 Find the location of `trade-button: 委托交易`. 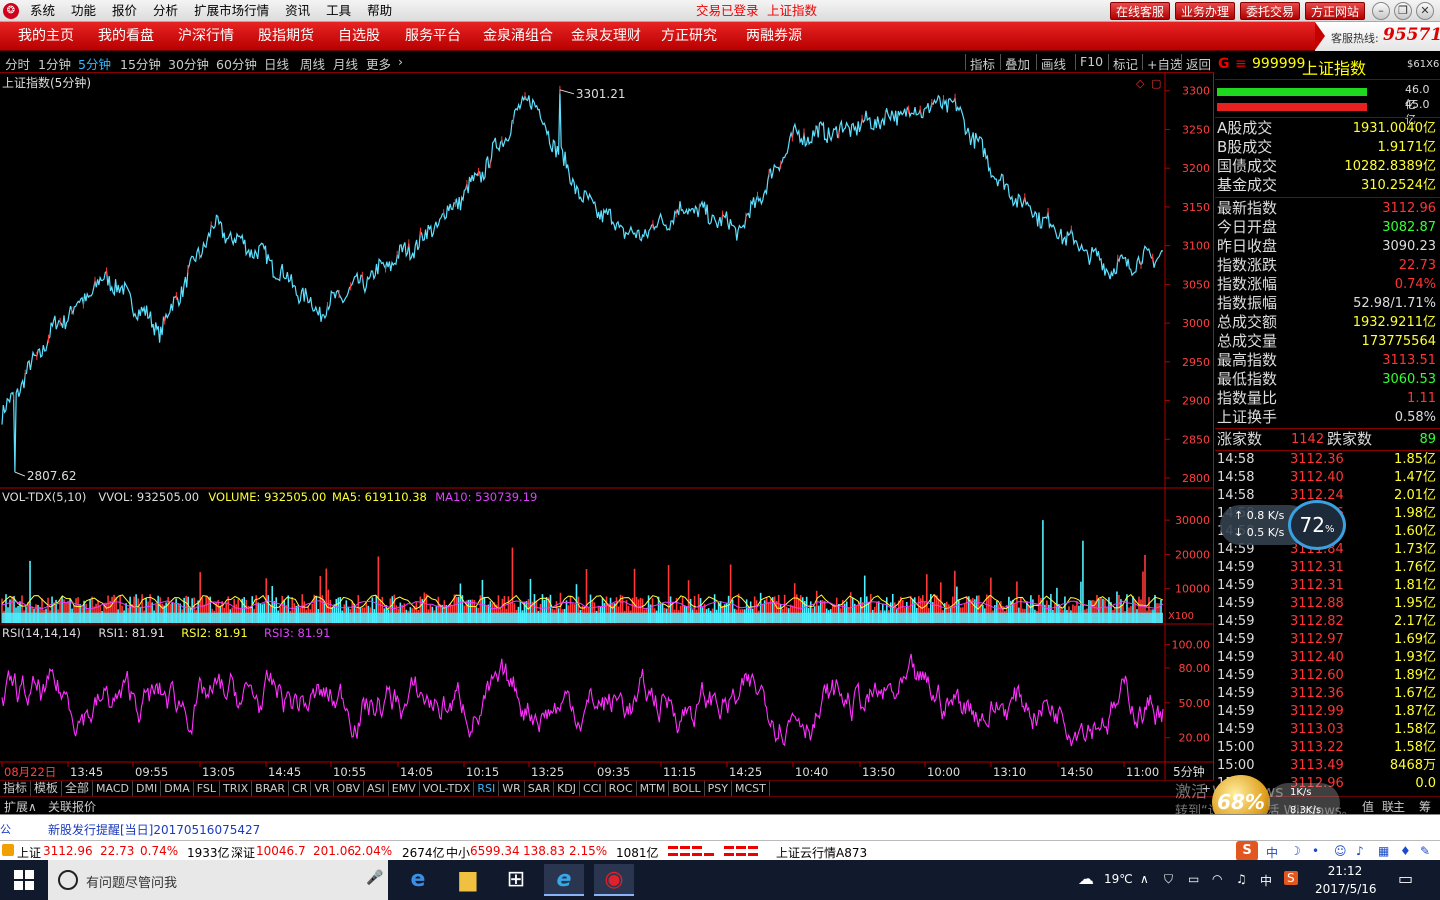

trade-button: 委托交易 is located at coordinates (1270, 11).